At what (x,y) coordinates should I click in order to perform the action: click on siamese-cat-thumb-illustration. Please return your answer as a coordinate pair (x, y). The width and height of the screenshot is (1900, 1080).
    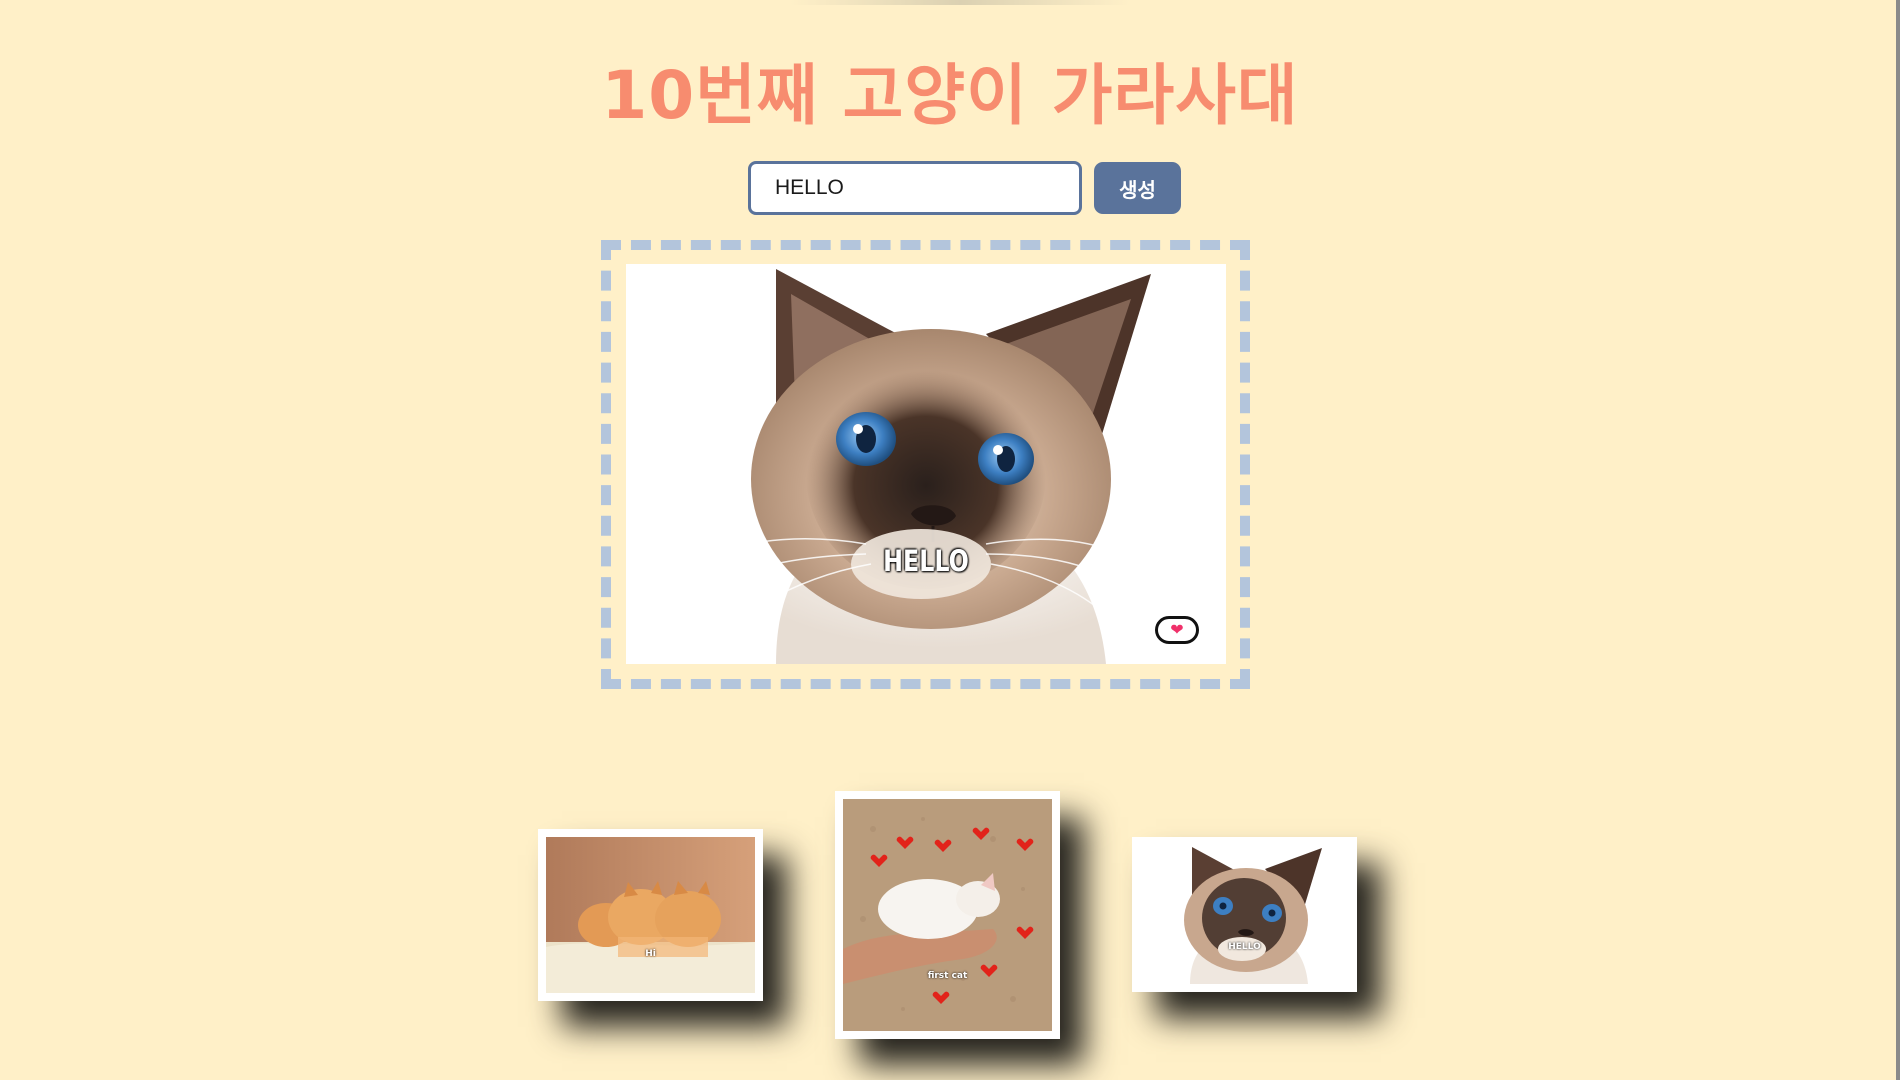
    Looking at the image, I should click on (1244, 914).